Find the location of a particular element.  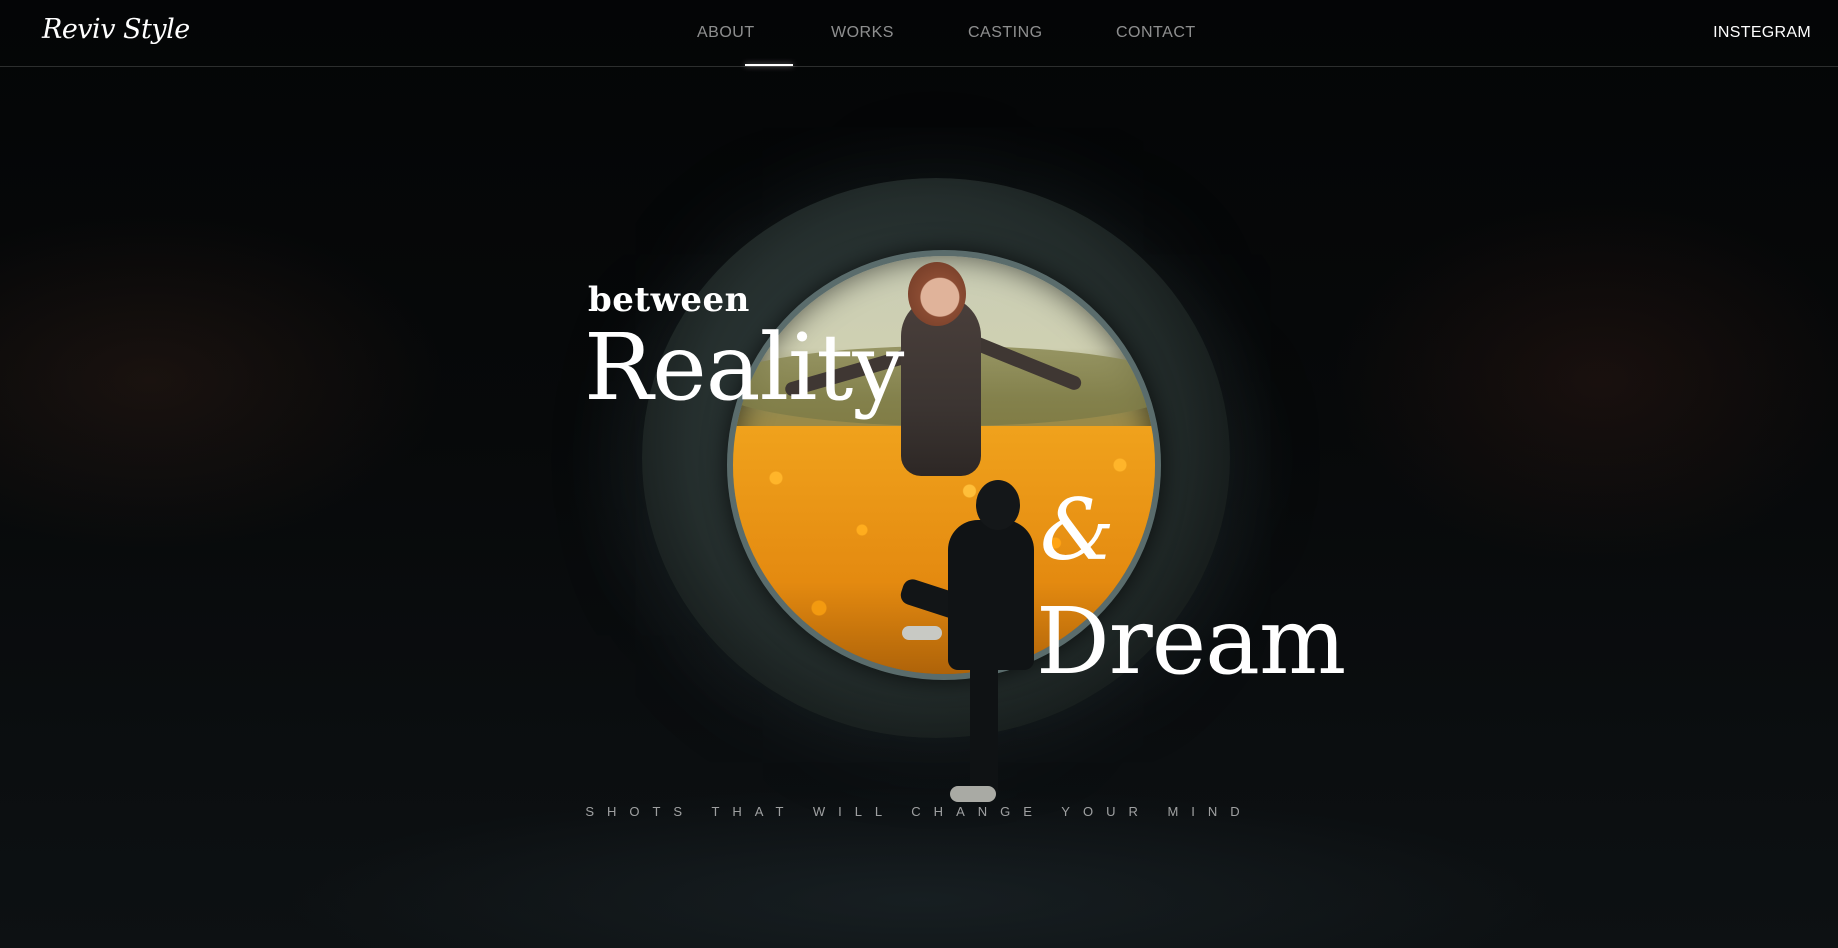

man-torso is located at coordinates (991, 595).